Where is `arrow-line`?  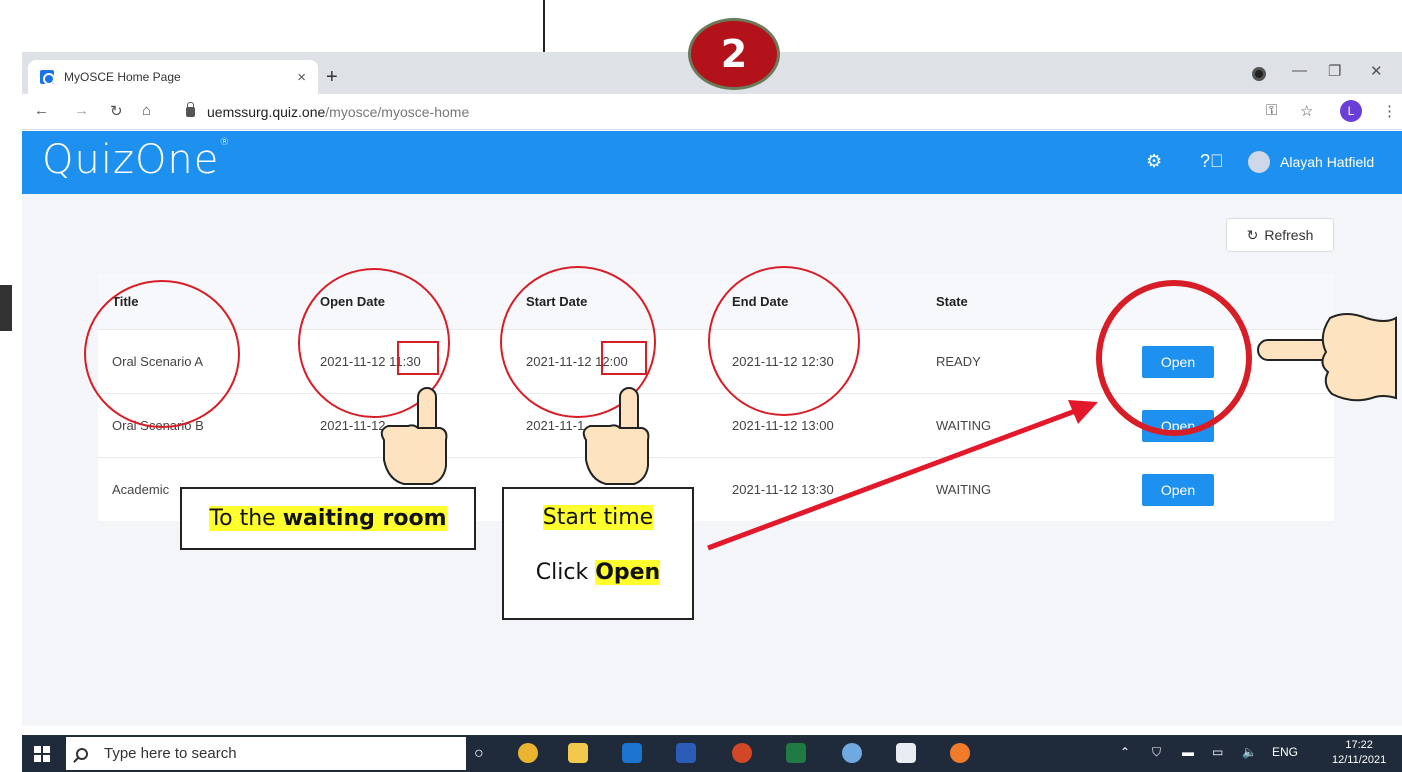
arrow-line is located at coordinates (893, 479).